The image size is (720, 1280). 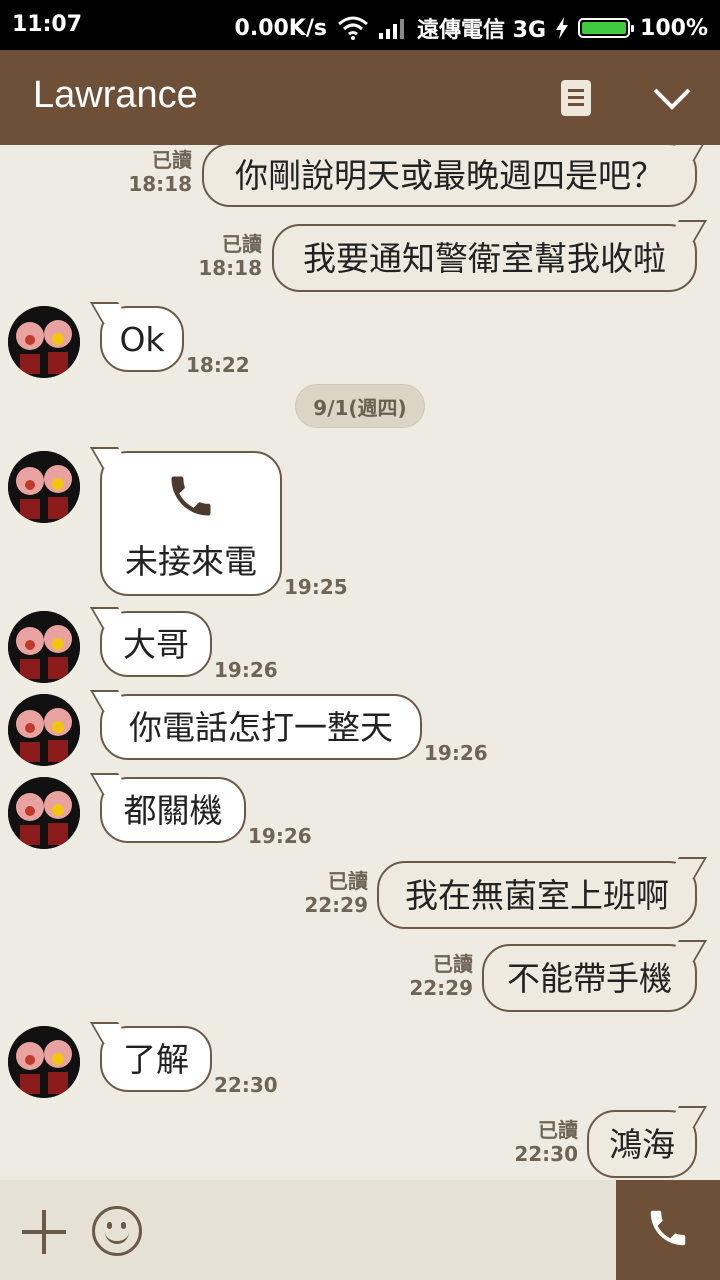 I want to click on input-bar, so click(x=360, y=1230).